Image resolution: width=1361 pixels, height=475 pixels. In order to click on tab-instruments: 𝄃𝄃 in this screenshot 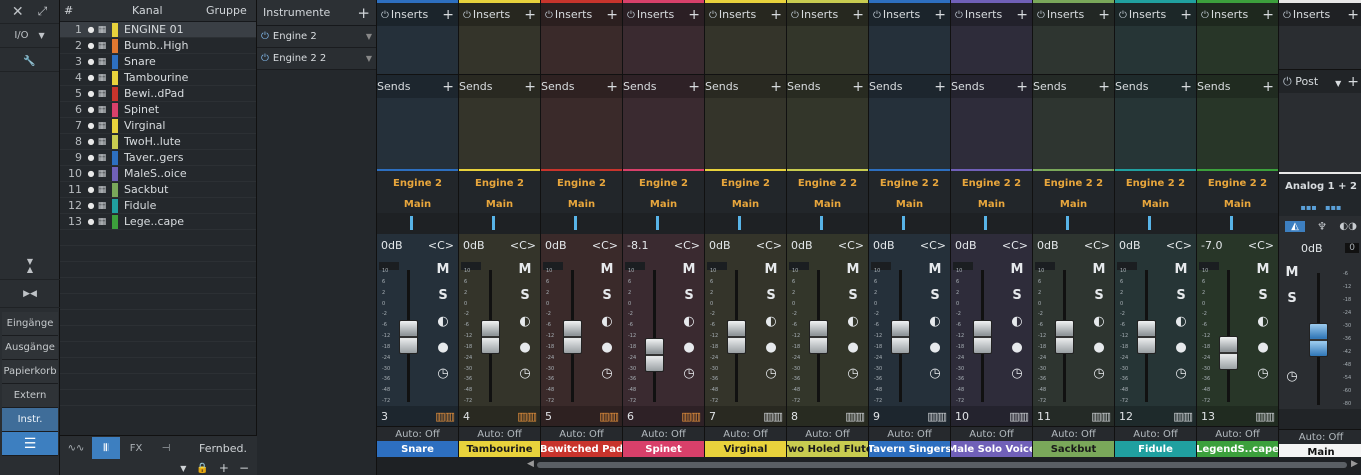, I will do `click(106, 448)`.